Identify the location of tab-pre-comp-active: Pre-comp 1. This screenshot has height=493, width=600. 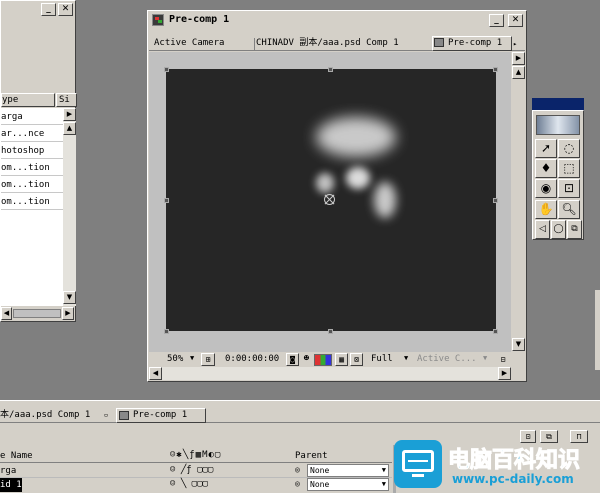
(472, 43).